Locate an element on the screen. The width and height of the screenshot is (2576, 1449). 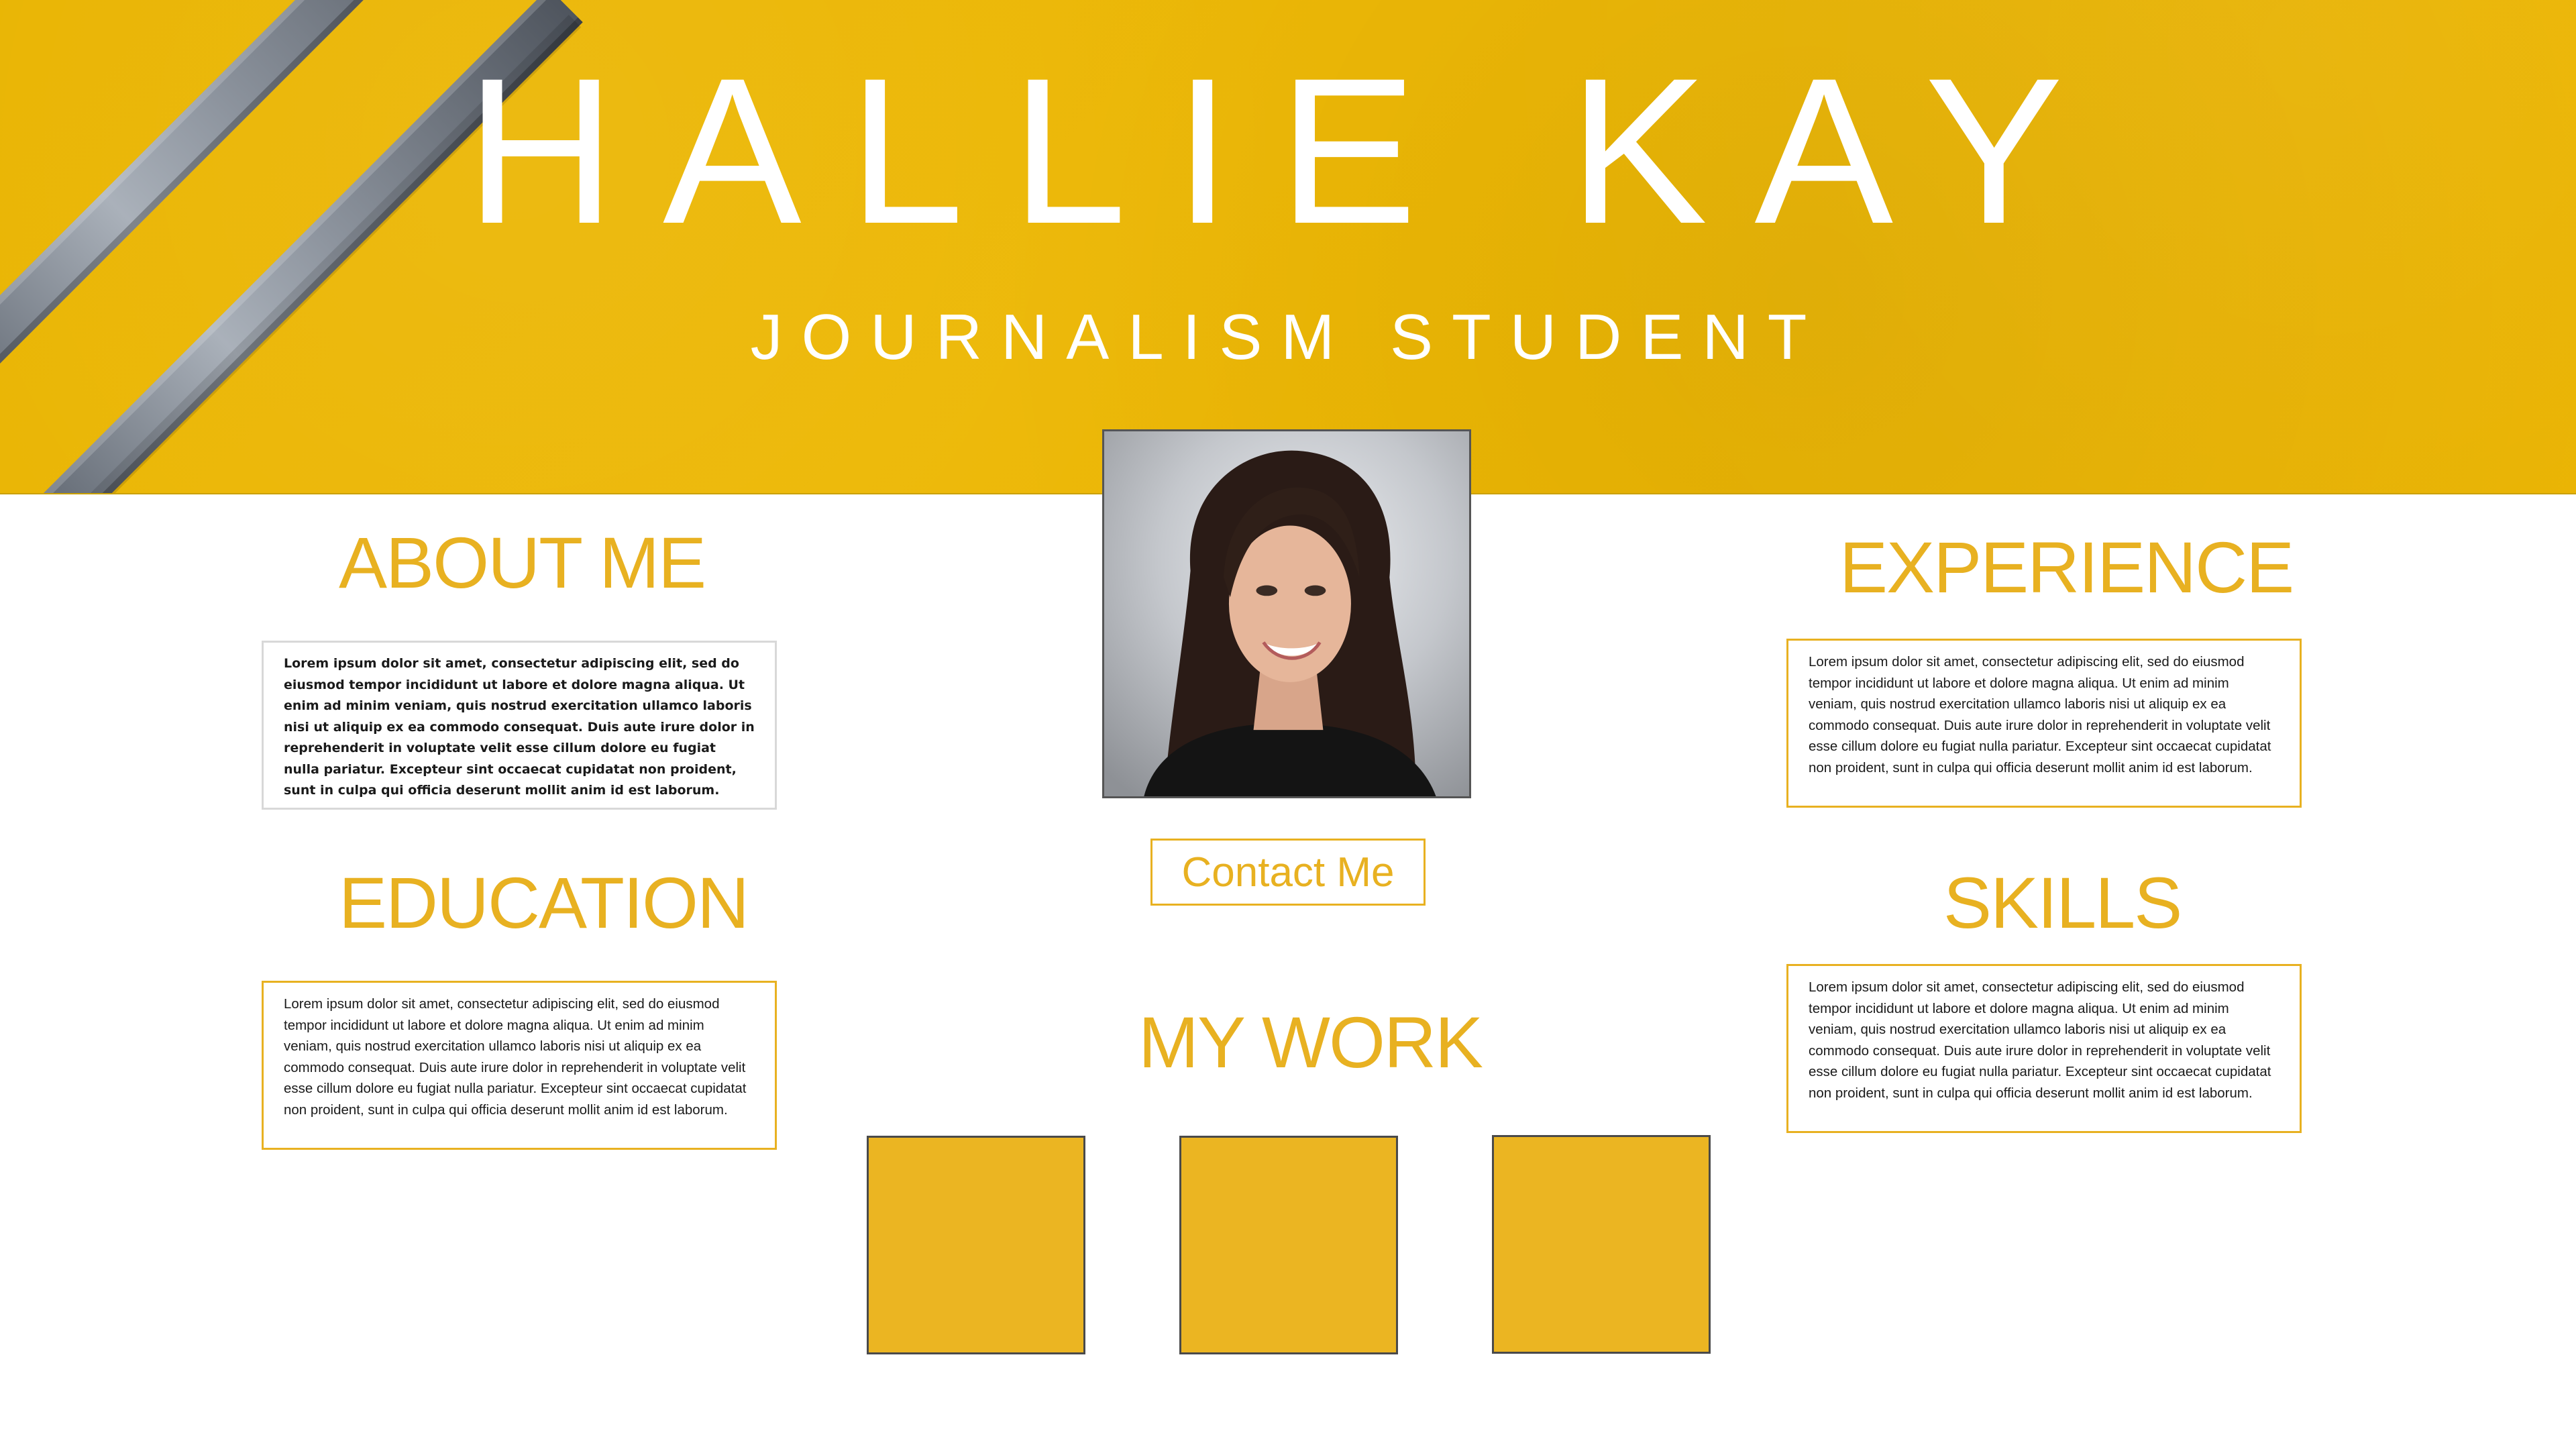
education-heading: EDUCATION is located at coordinates (544, 902).